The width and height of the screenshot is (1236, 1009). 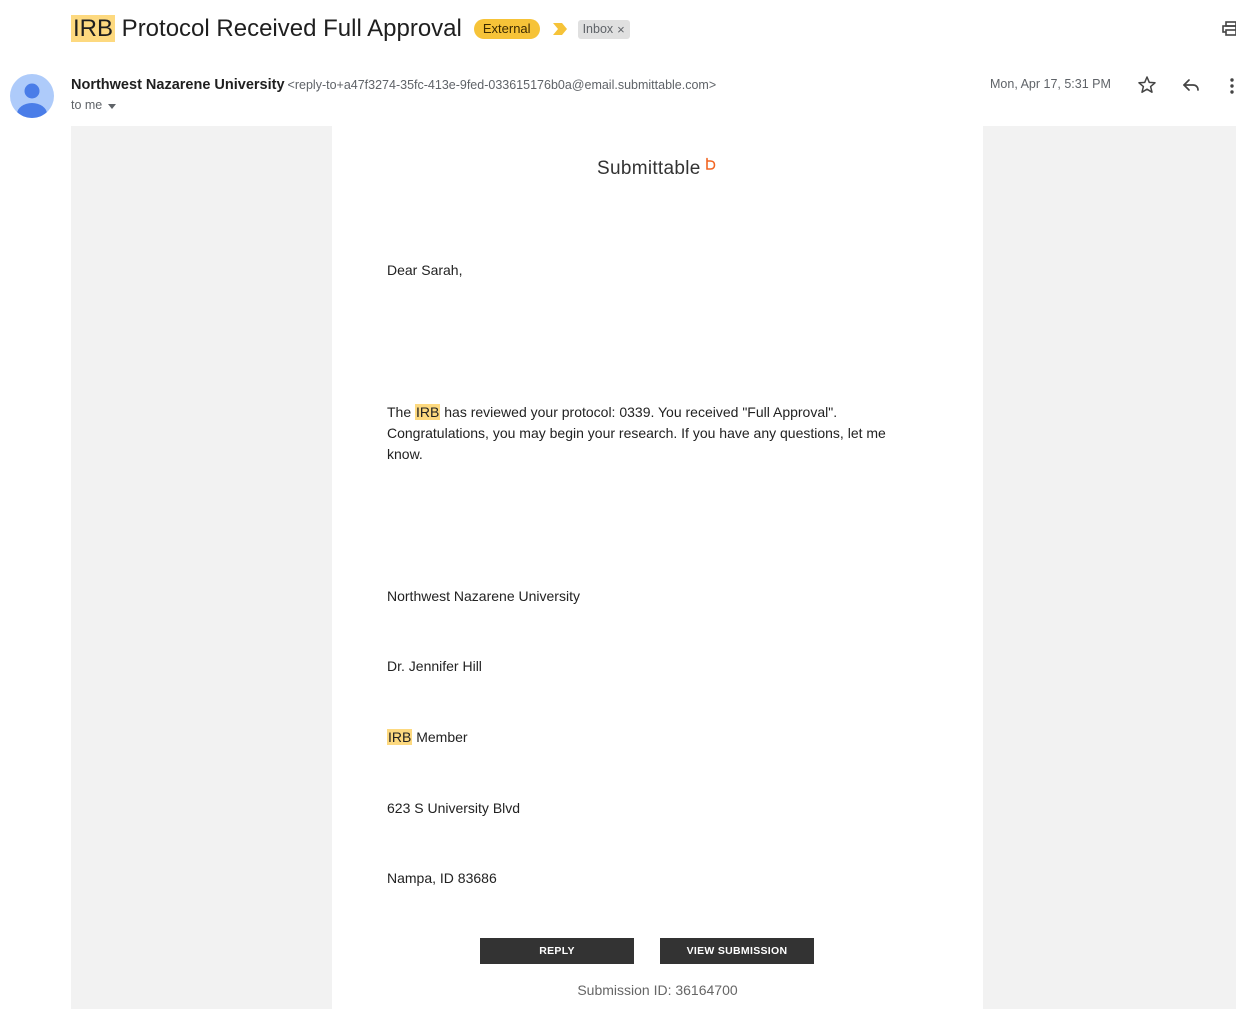 What do you see at coordinates (400, 737) in the screenshot?
I see `role-highlight: IRB` at bounding box center [400, 737].